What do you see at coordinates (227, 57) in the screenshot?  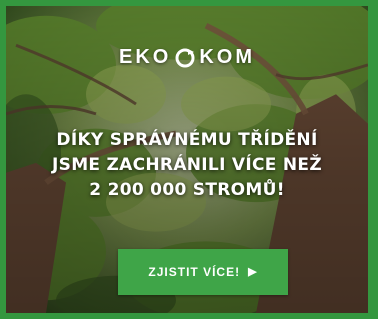 I see `logo-text-right: KOM` at bounding box center [227, 57].